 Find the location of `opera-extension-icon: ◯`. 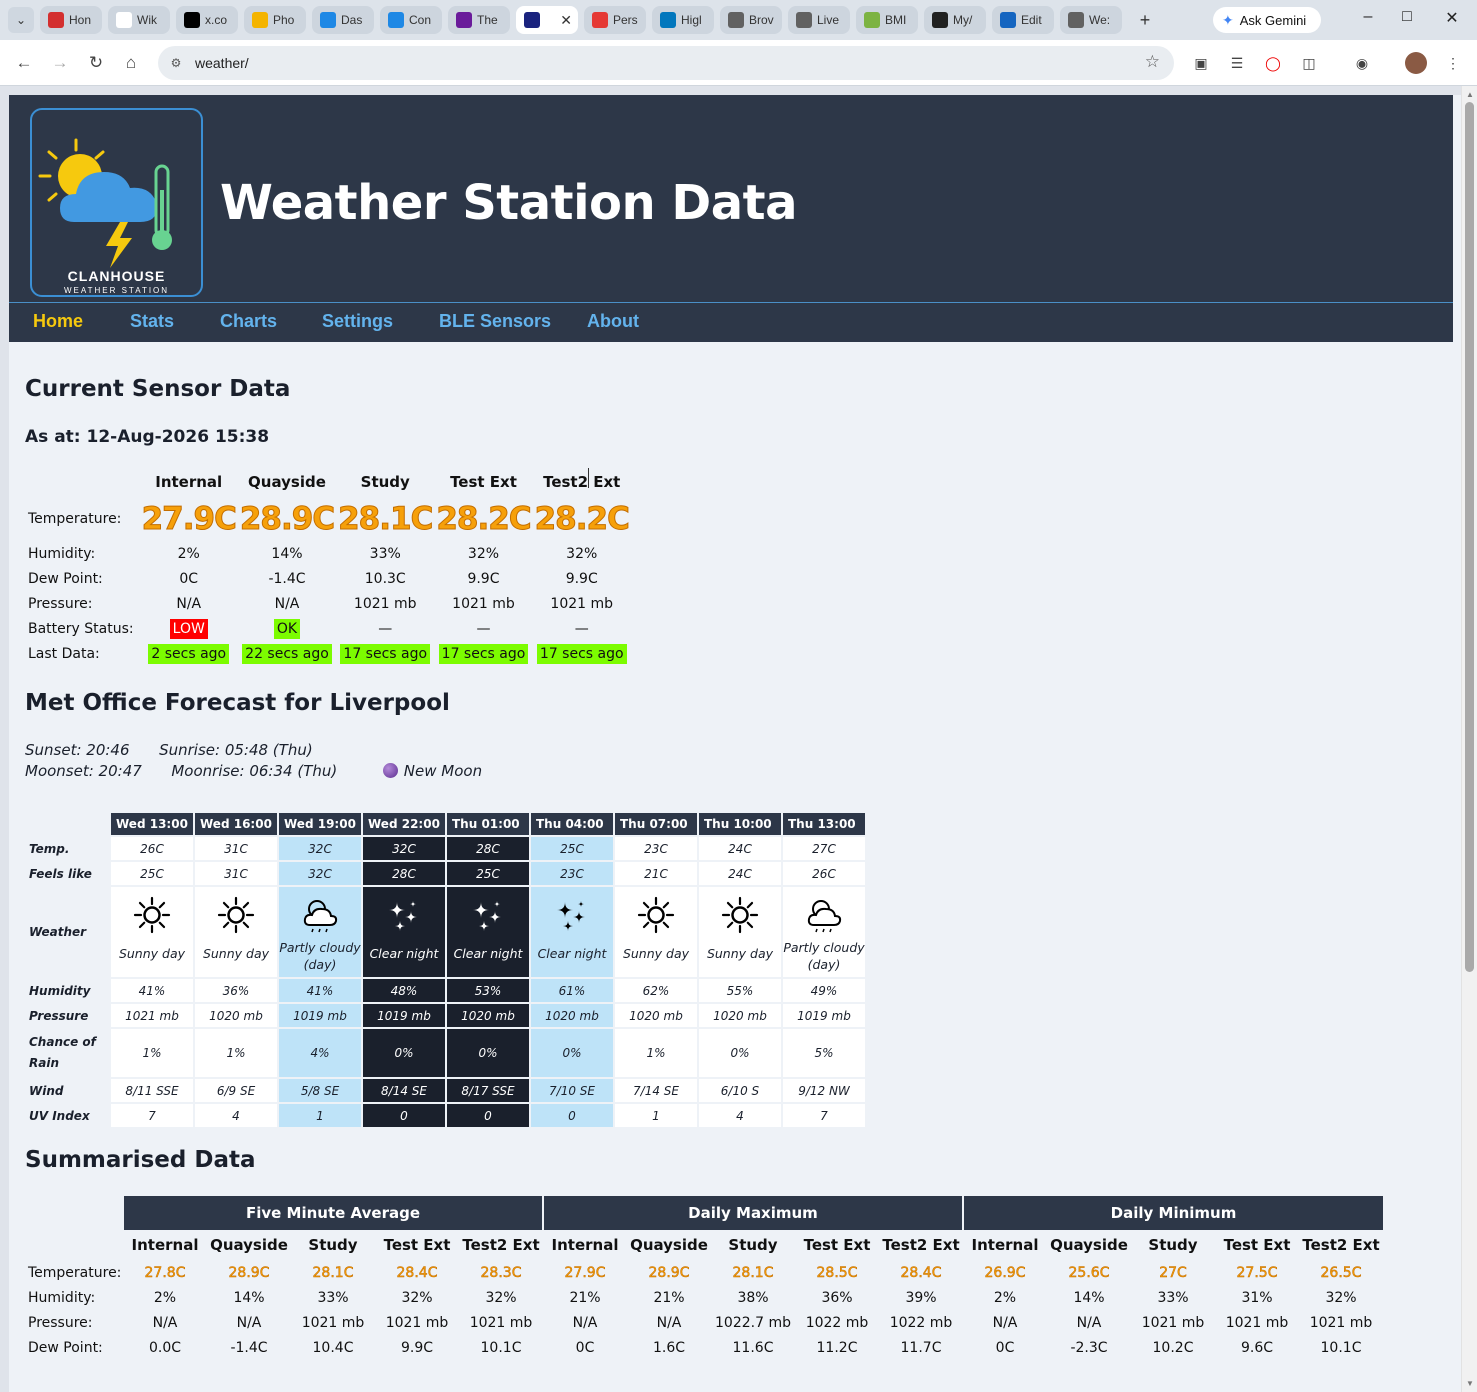

opera-extension-icon: ◯ is located at coordinates (1273, 63).